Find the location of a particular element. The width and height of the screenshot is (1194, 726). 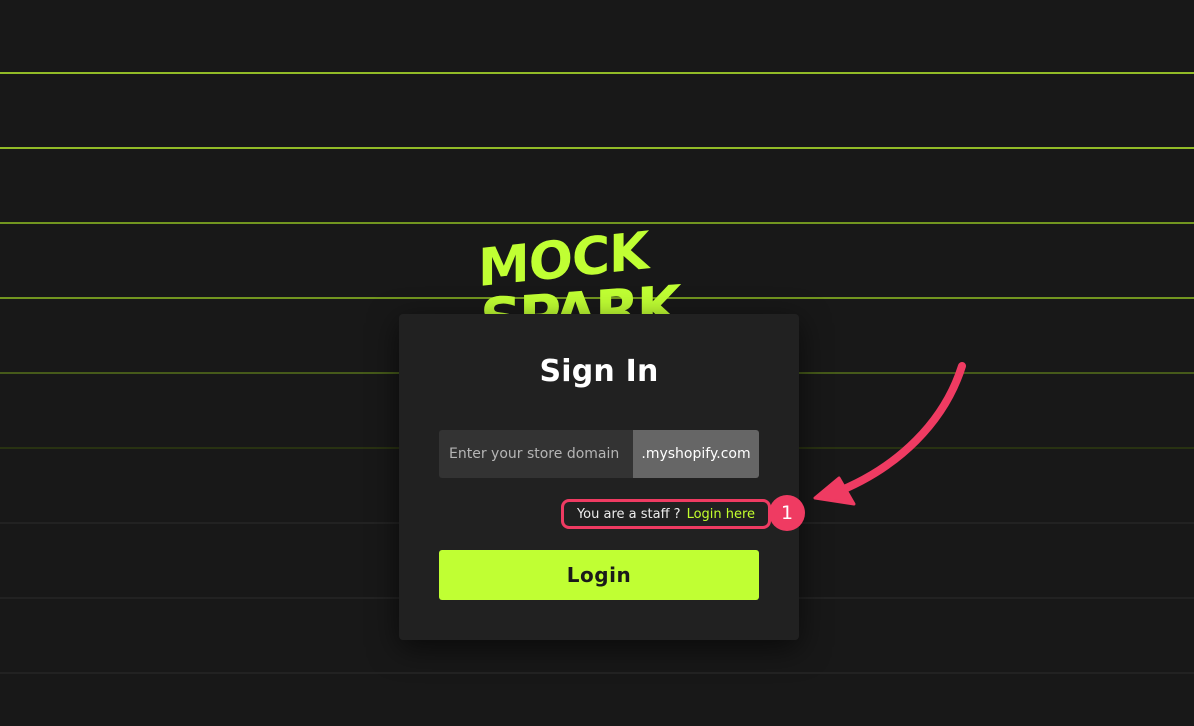

login-button: Login is located at coordinates (599, 575).